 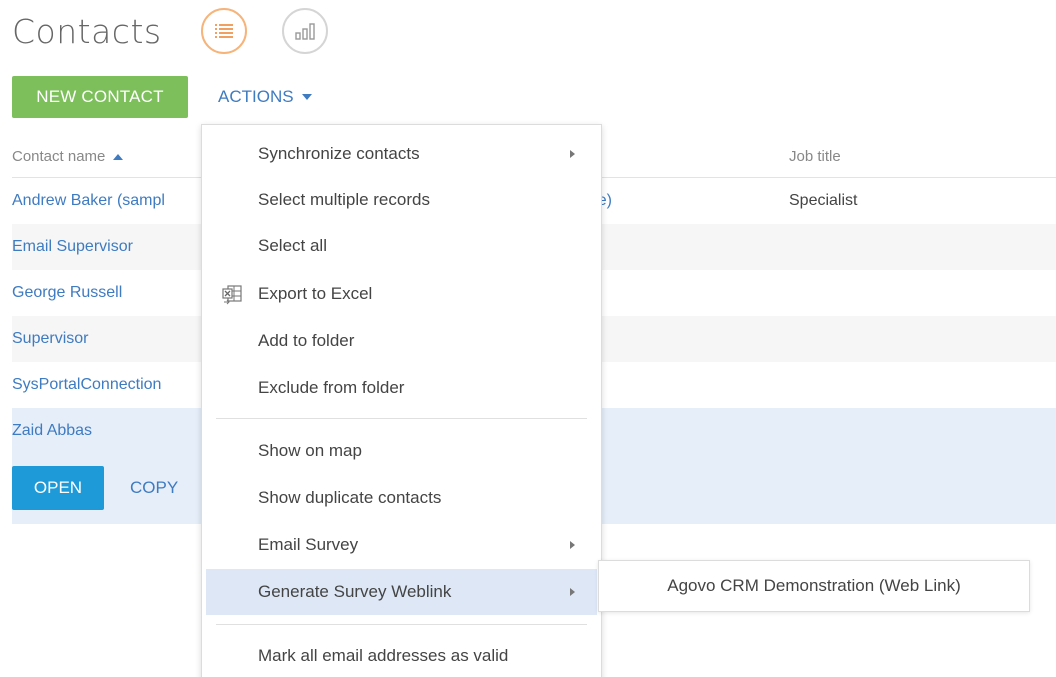 I want to click on chart-view-icon, so click(x=305, y=31).